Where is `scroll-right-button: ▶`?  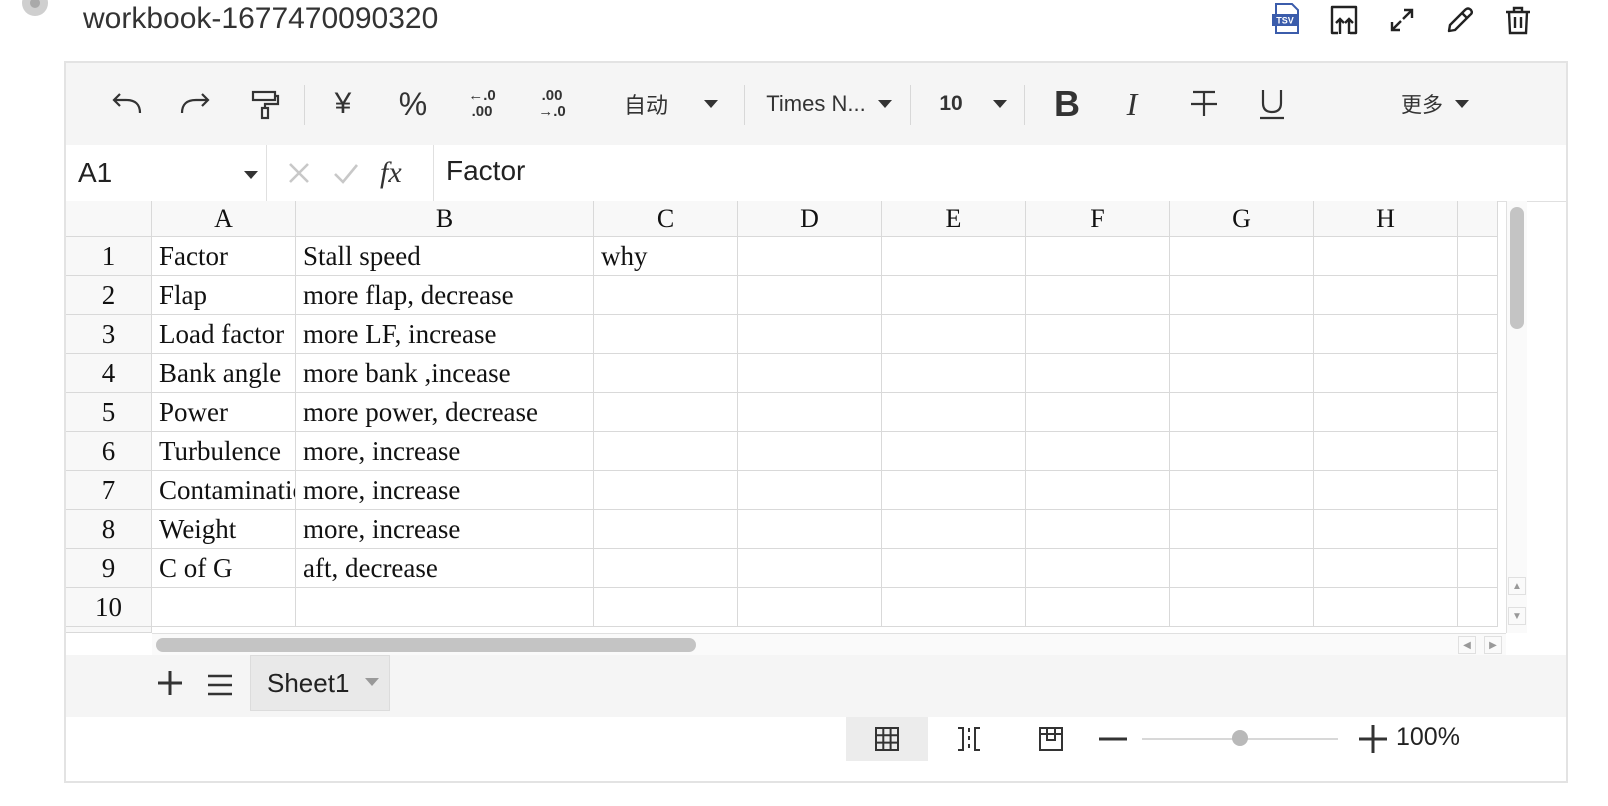 scroll-right-button: ▶ is located at coordinates (1493, 645).